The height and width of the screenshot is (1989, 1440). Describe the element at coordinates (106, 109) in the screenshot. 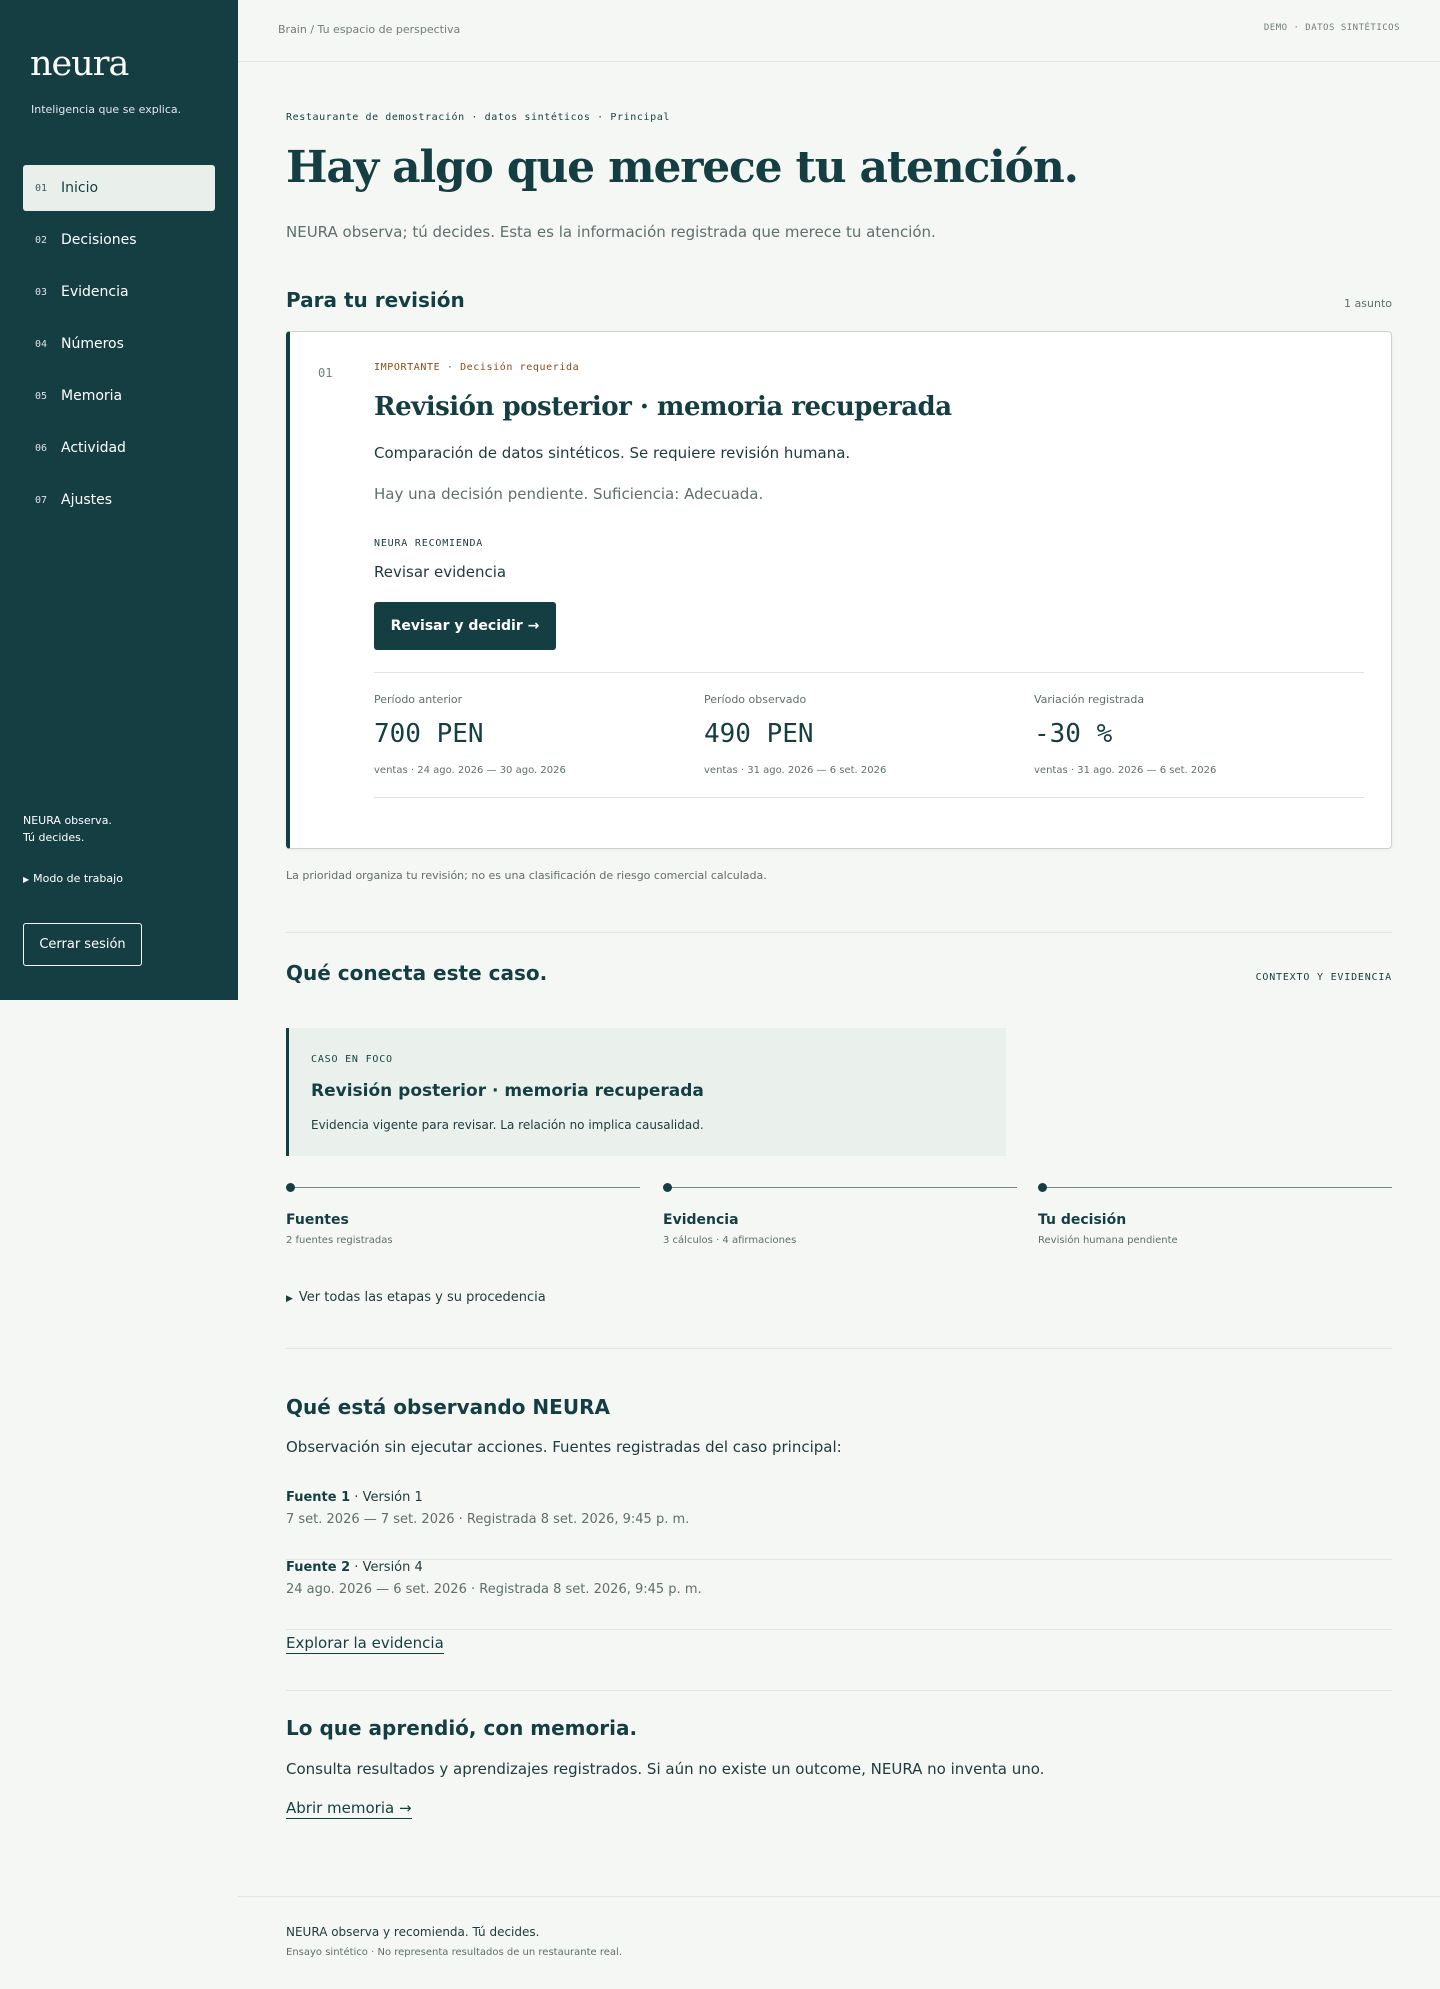

I see `brand-tagline: Inteligencia que se explica.` at that location.